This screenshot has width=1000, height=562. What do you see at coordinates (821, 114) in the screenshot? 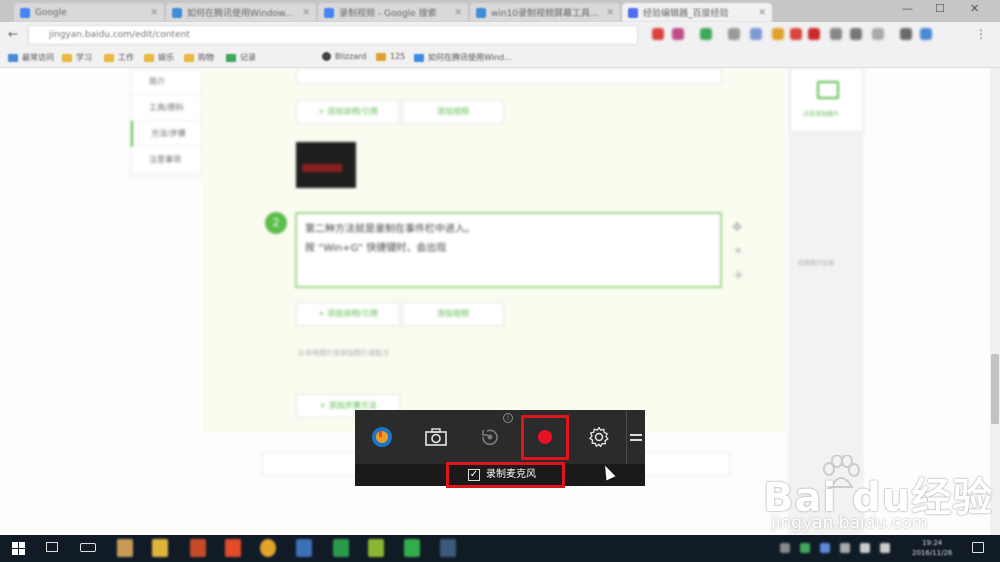
I see `add-cover-label: 点击添加图片` at bounding box center [821, 114].